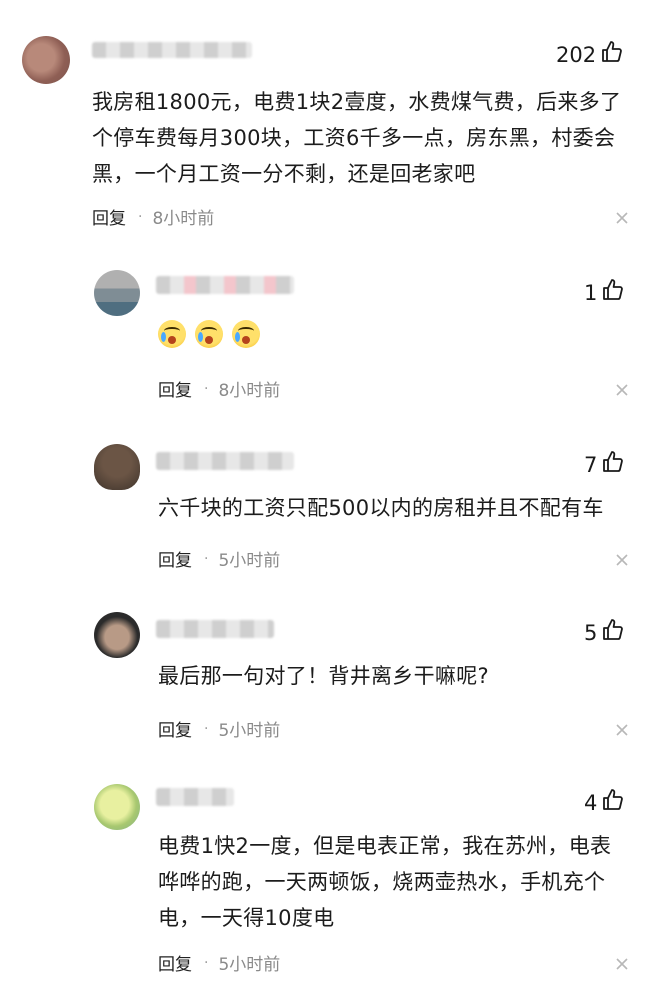 The image size is (660, 1004). I want to click on like-count: 202, so click(576, 54).